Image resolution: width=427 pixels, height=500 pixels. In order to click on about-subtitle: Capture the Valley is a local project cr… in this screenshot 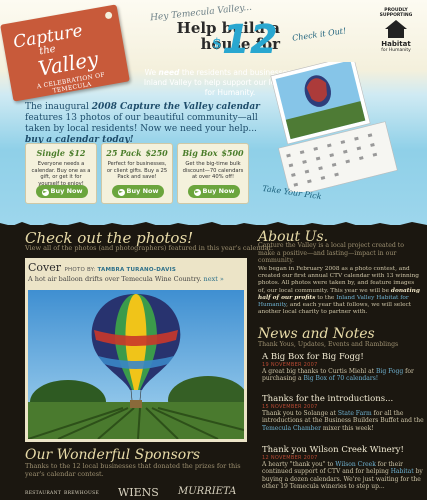, I will do `click(331, 253)`.